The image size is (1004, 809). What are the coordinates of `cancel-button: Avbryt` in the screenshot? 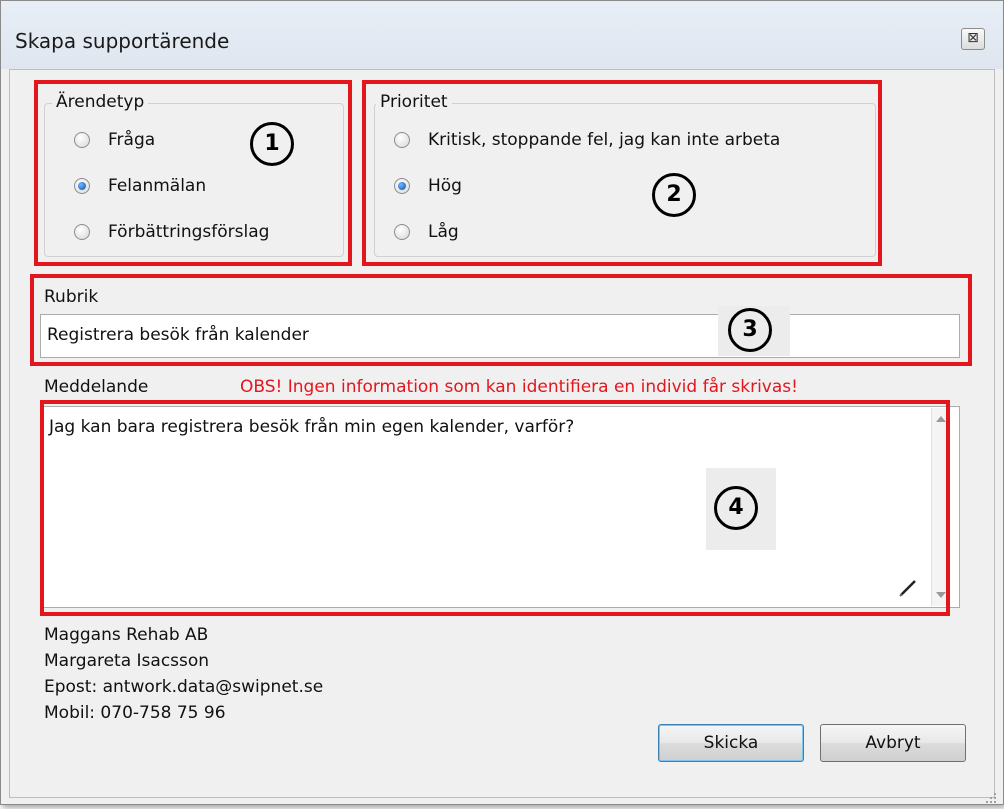 It's located at (893, 743).